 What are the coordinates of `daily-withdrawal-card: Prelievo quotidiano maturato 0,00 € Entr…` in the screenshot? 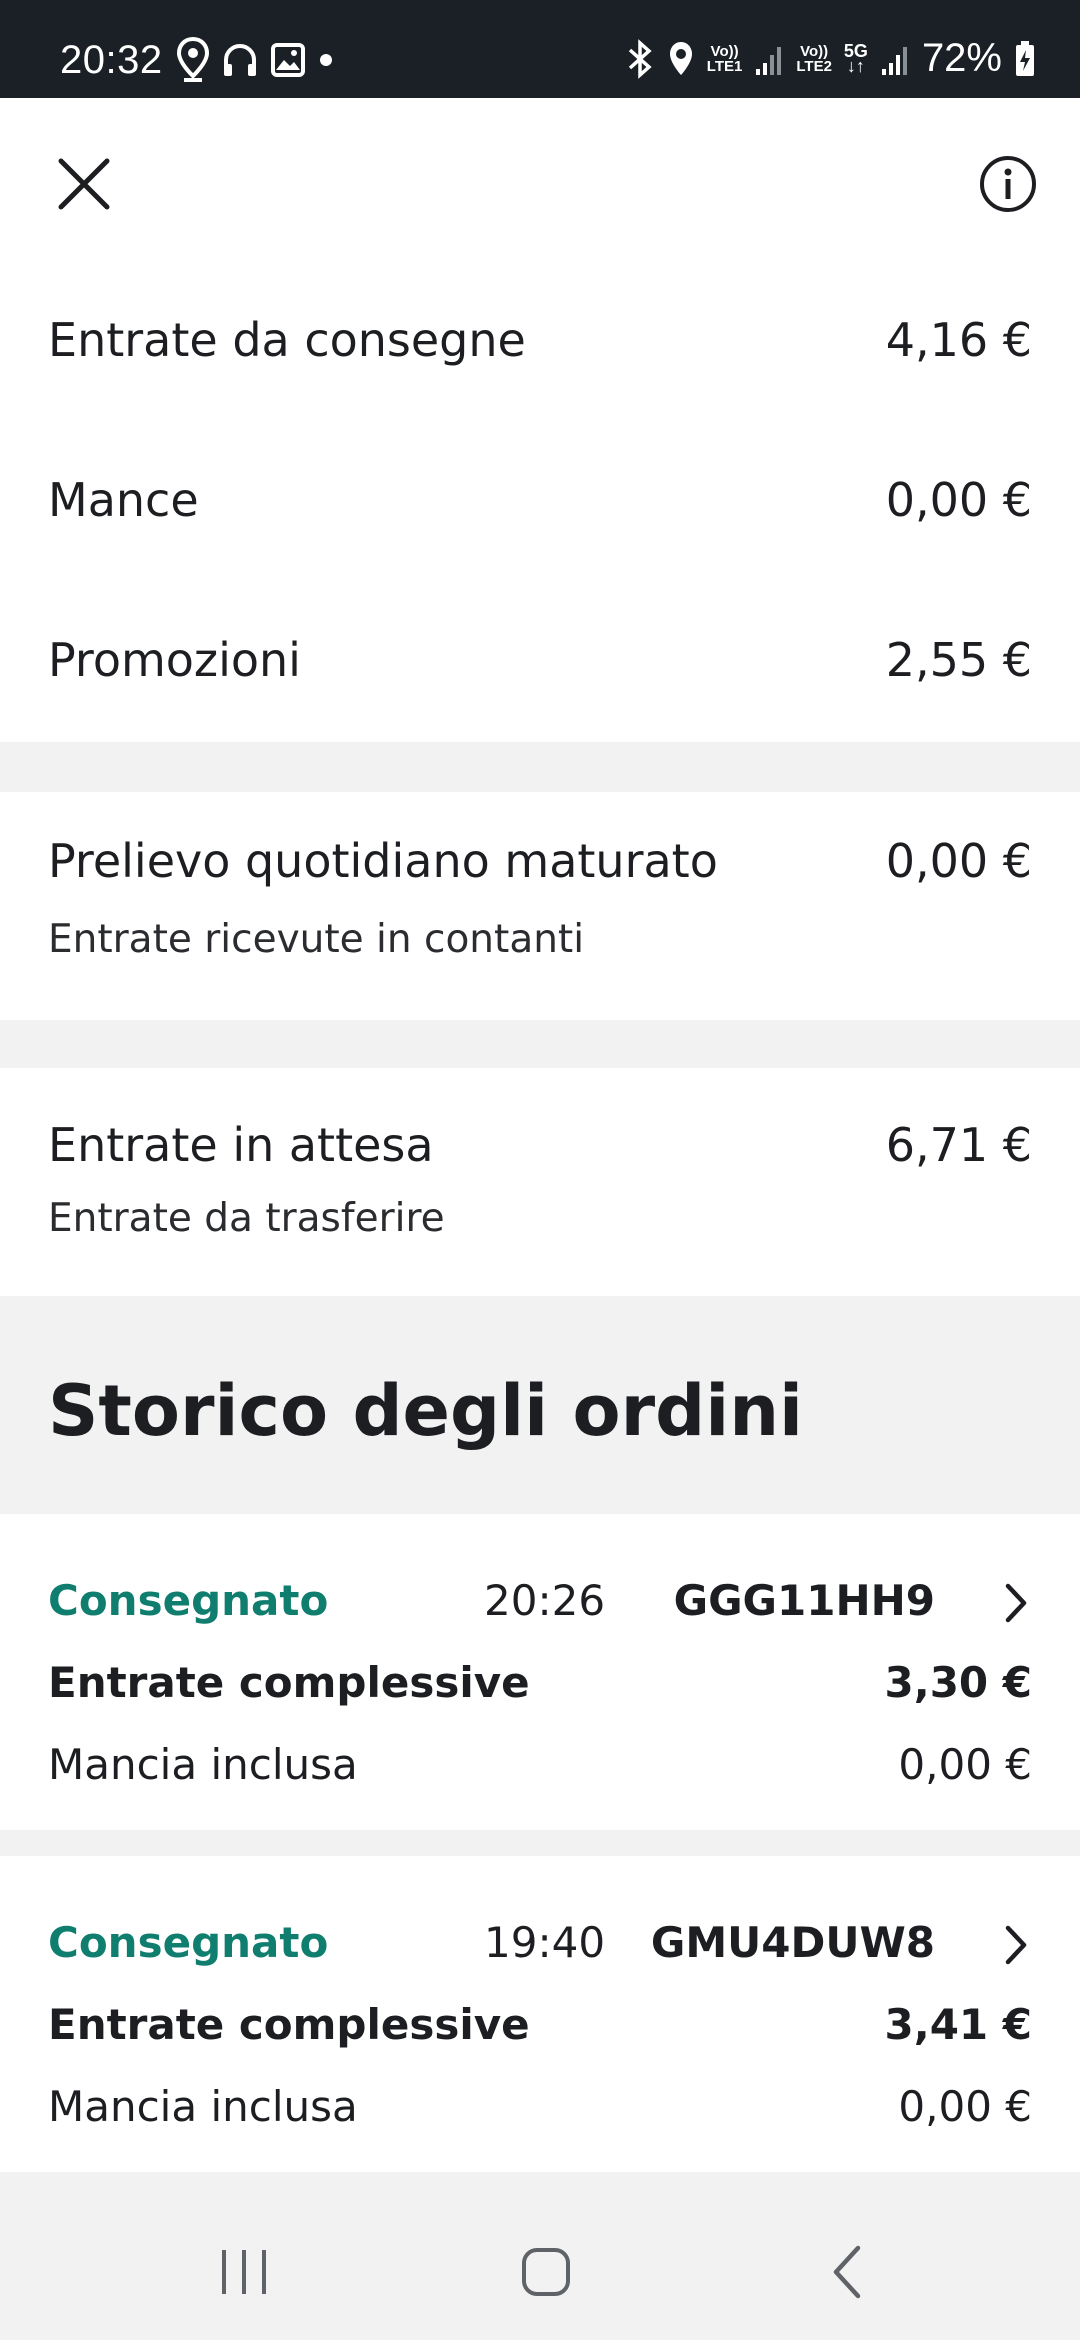 It's located at (540, 906).